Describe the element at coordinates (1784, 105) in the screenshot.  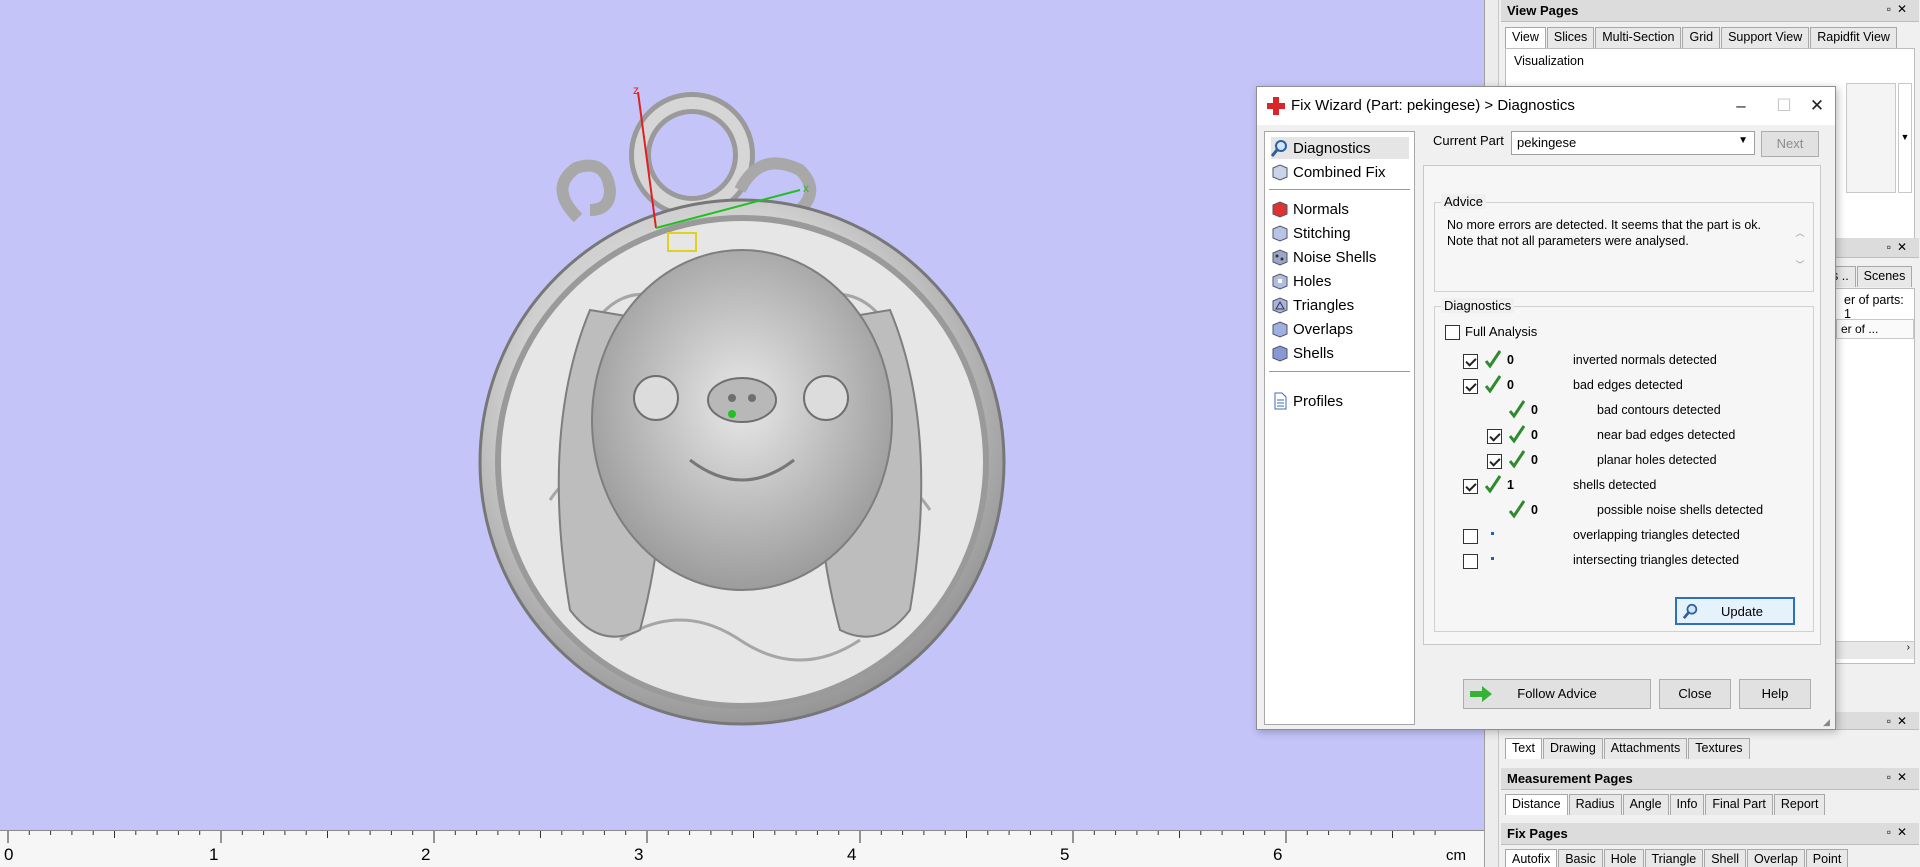
I see `maximize-icon: ☐` at that location.